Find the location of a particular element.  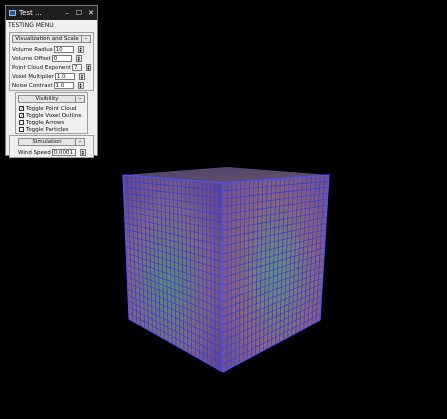

point-cloud-exponent-label: Point Cloud Exponent is located at coordinates (41, 67).